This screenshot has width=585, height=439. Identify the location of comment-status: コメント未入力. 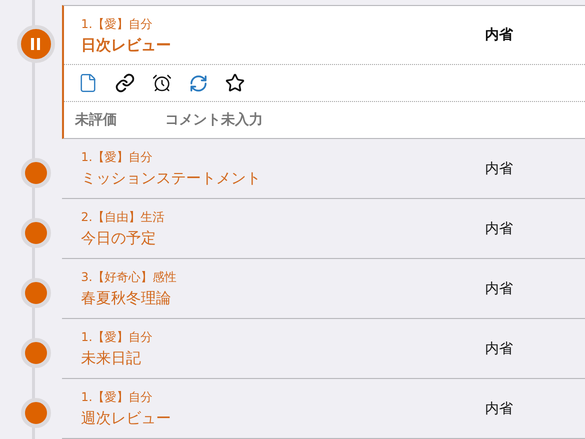
(214, 120).